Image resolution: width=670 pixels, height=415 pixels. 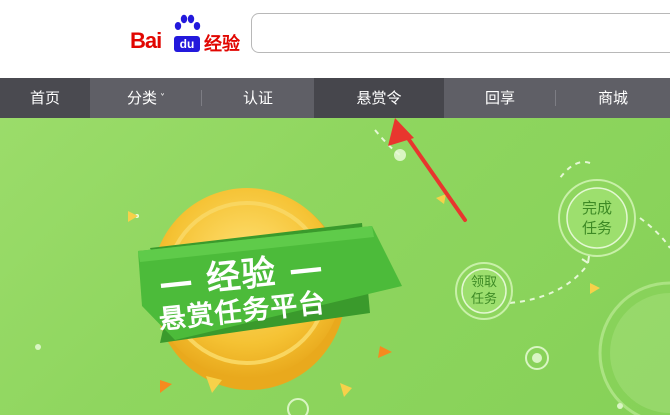 What do you see at coordinates (460, 33) in the screenshot?
I see `search-input` at bounding box center [460, 33].